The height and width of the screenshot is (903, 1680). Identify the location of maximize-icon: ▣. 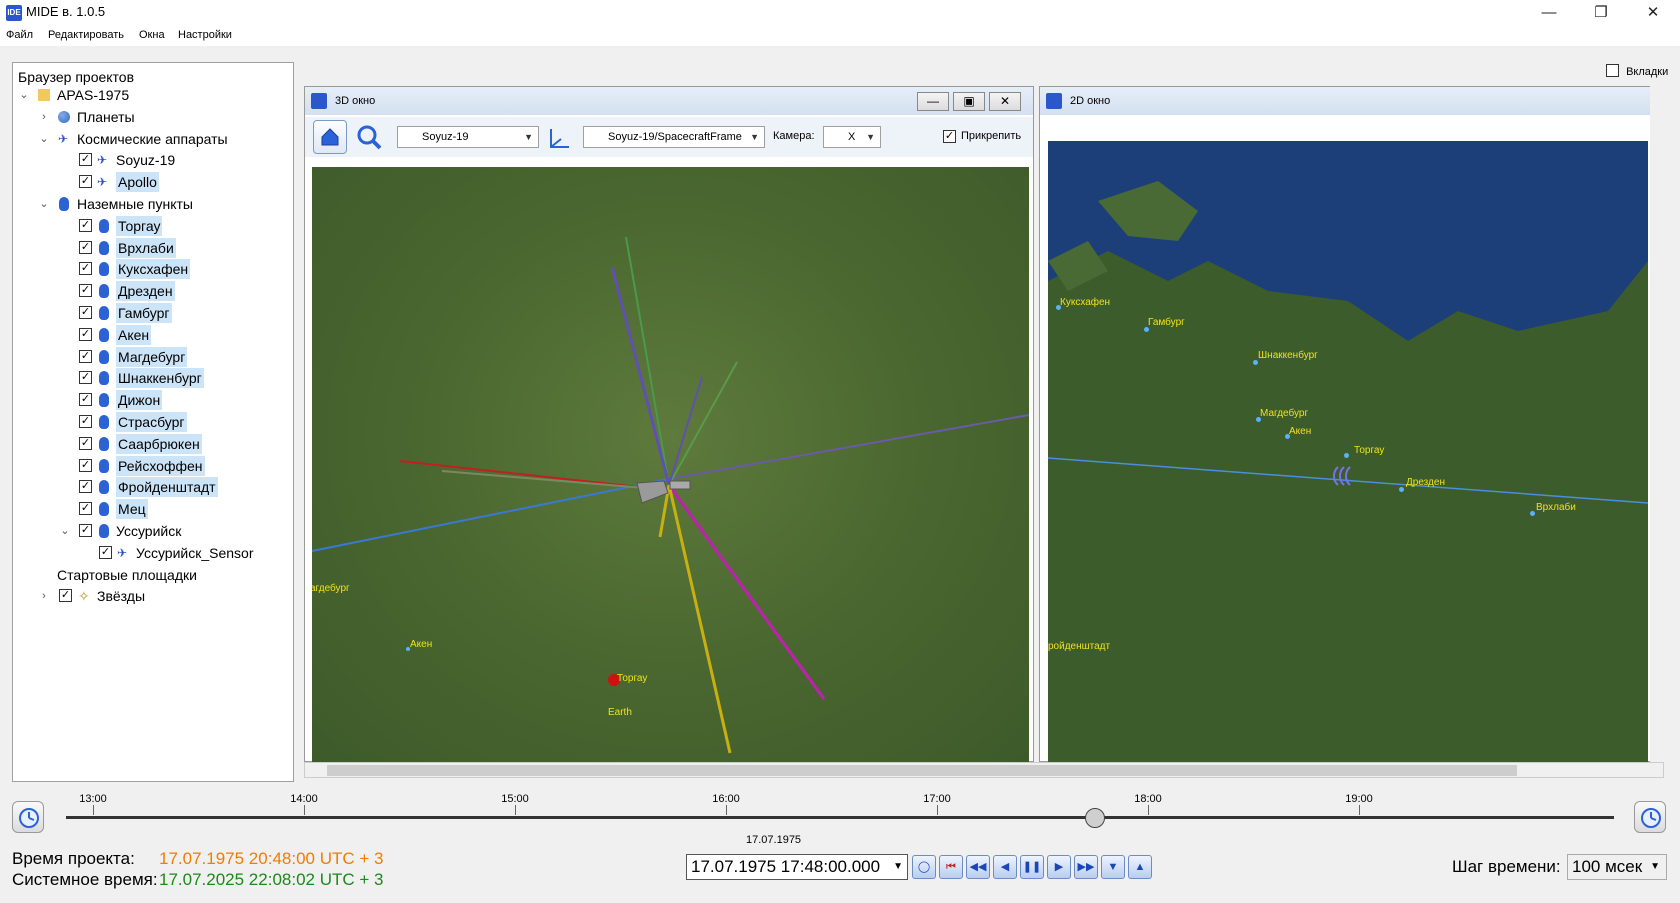
(969, 101).